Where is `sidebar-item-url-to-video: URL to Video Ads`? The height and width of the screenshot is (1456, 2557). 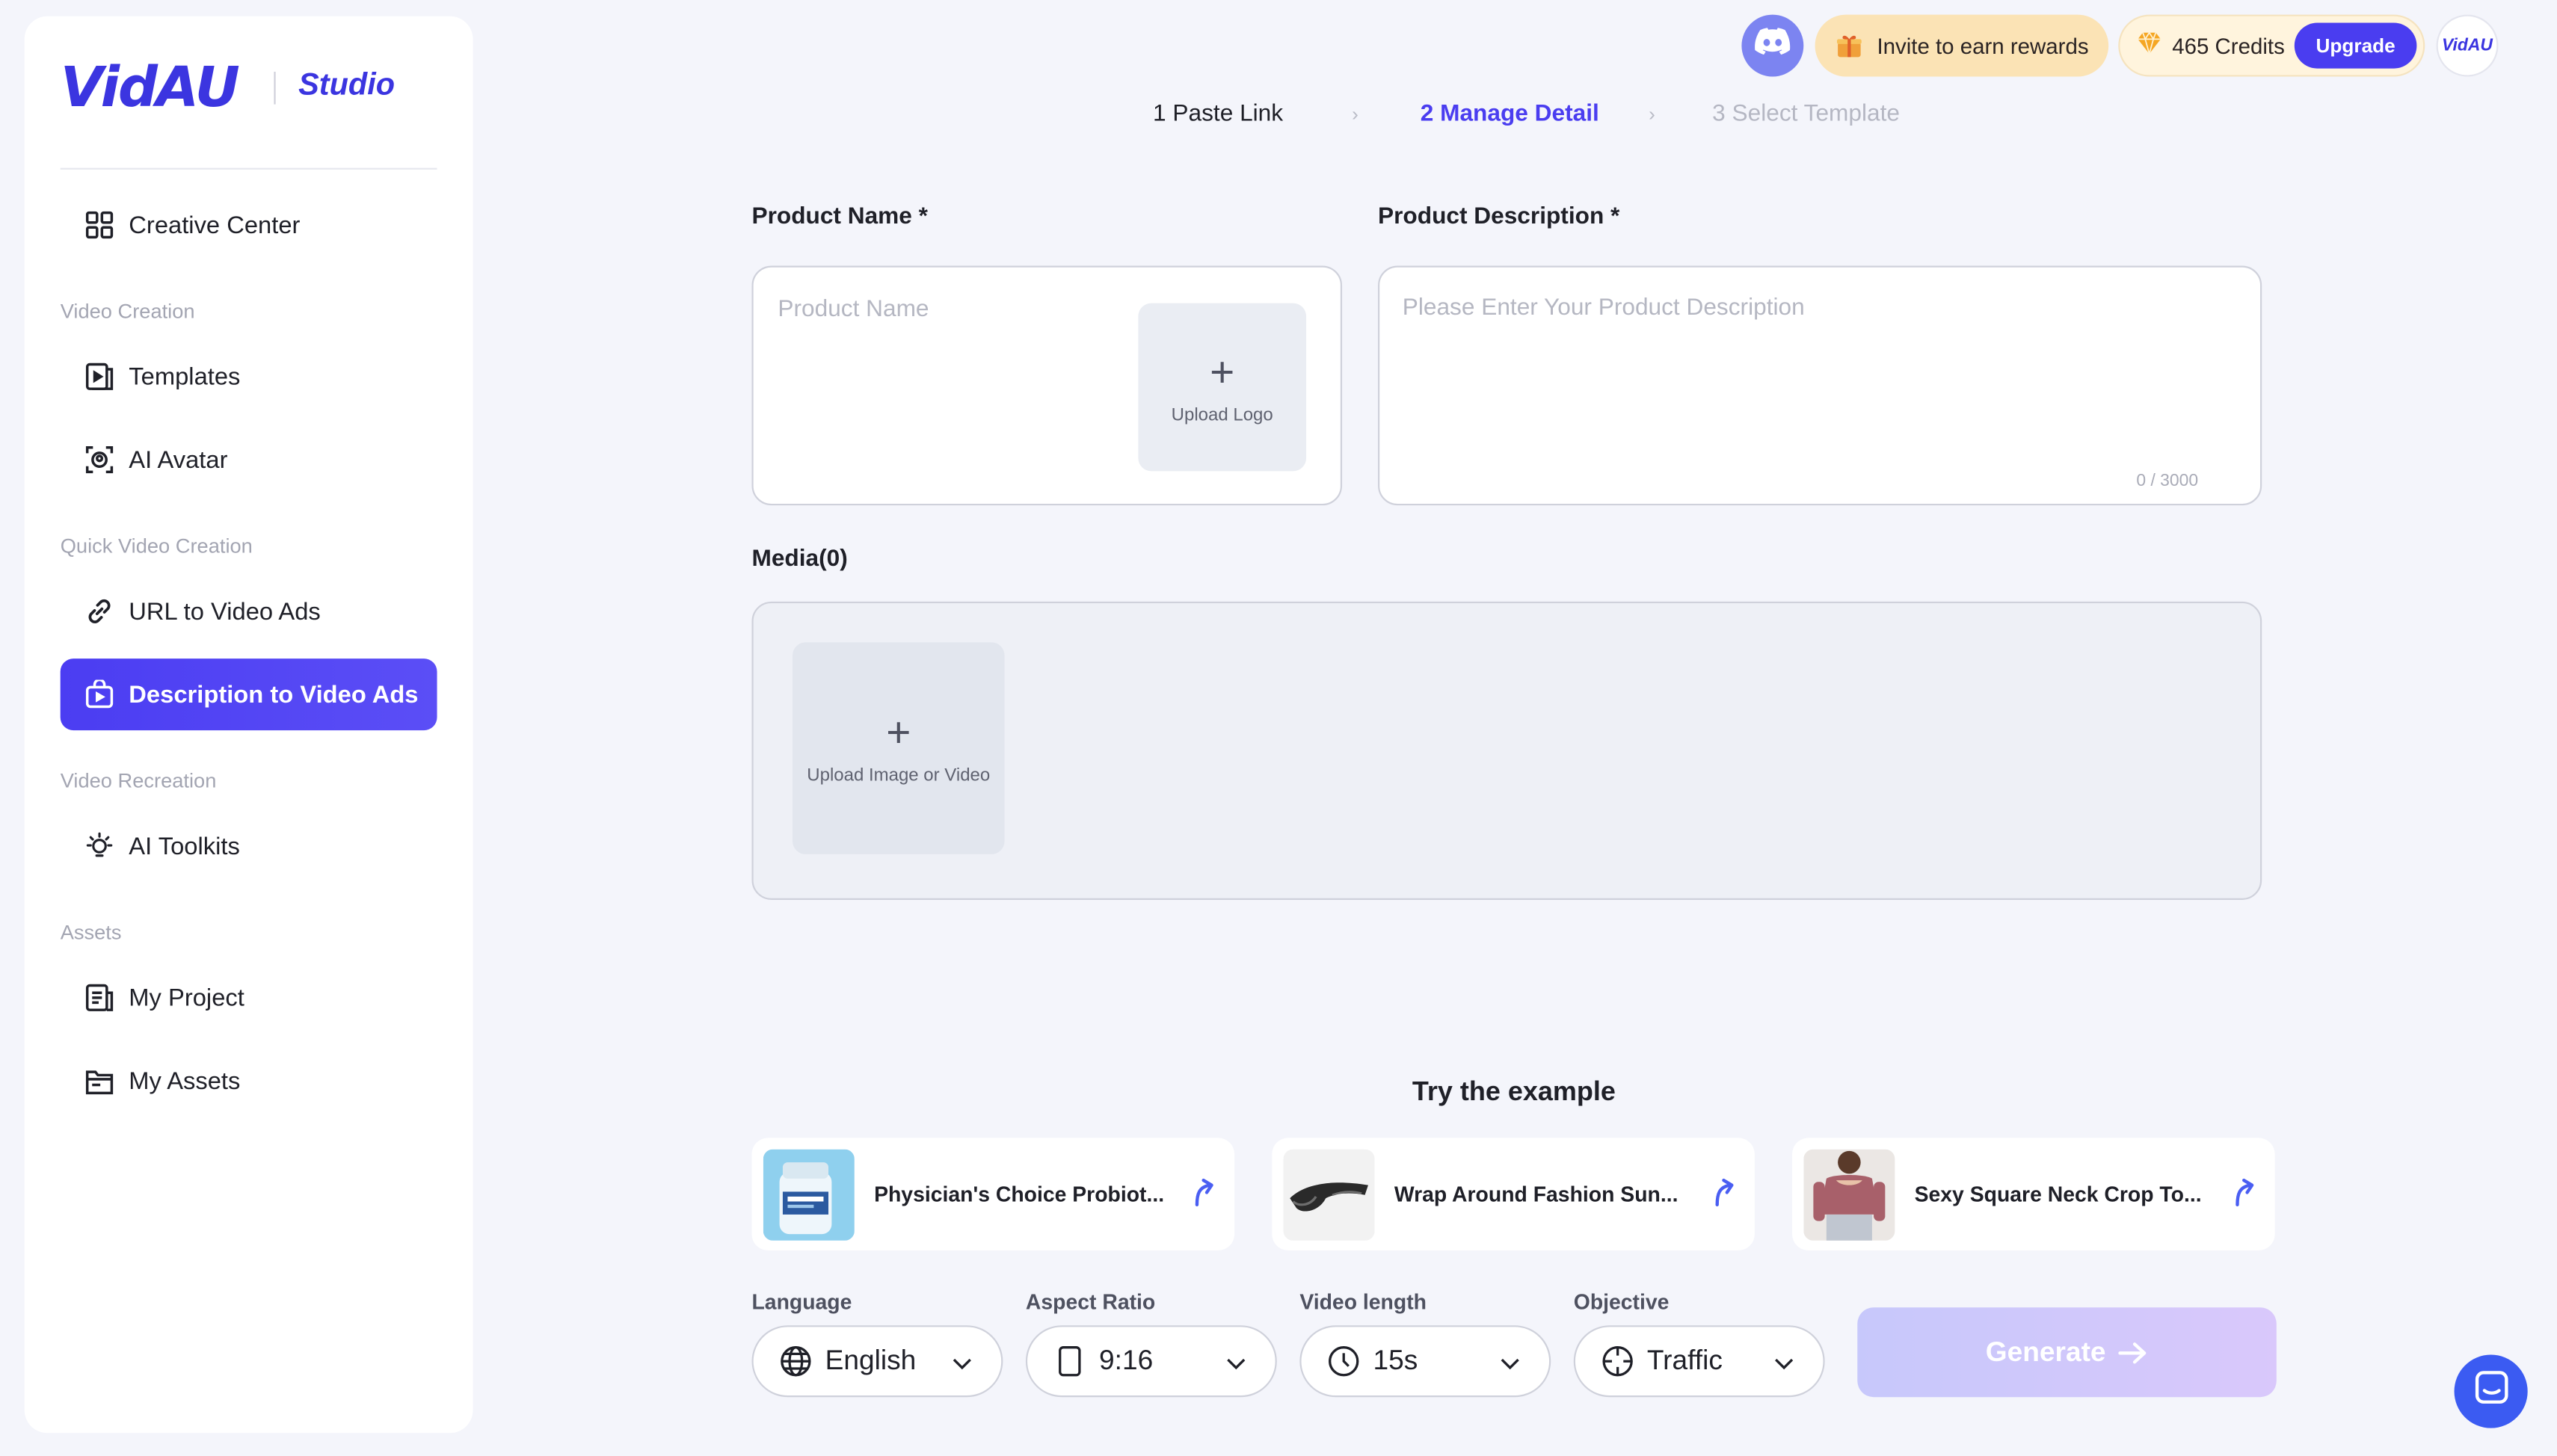
sidebar-item-url-to-video: URL to Video Ads is located at coordinates (249, 611).